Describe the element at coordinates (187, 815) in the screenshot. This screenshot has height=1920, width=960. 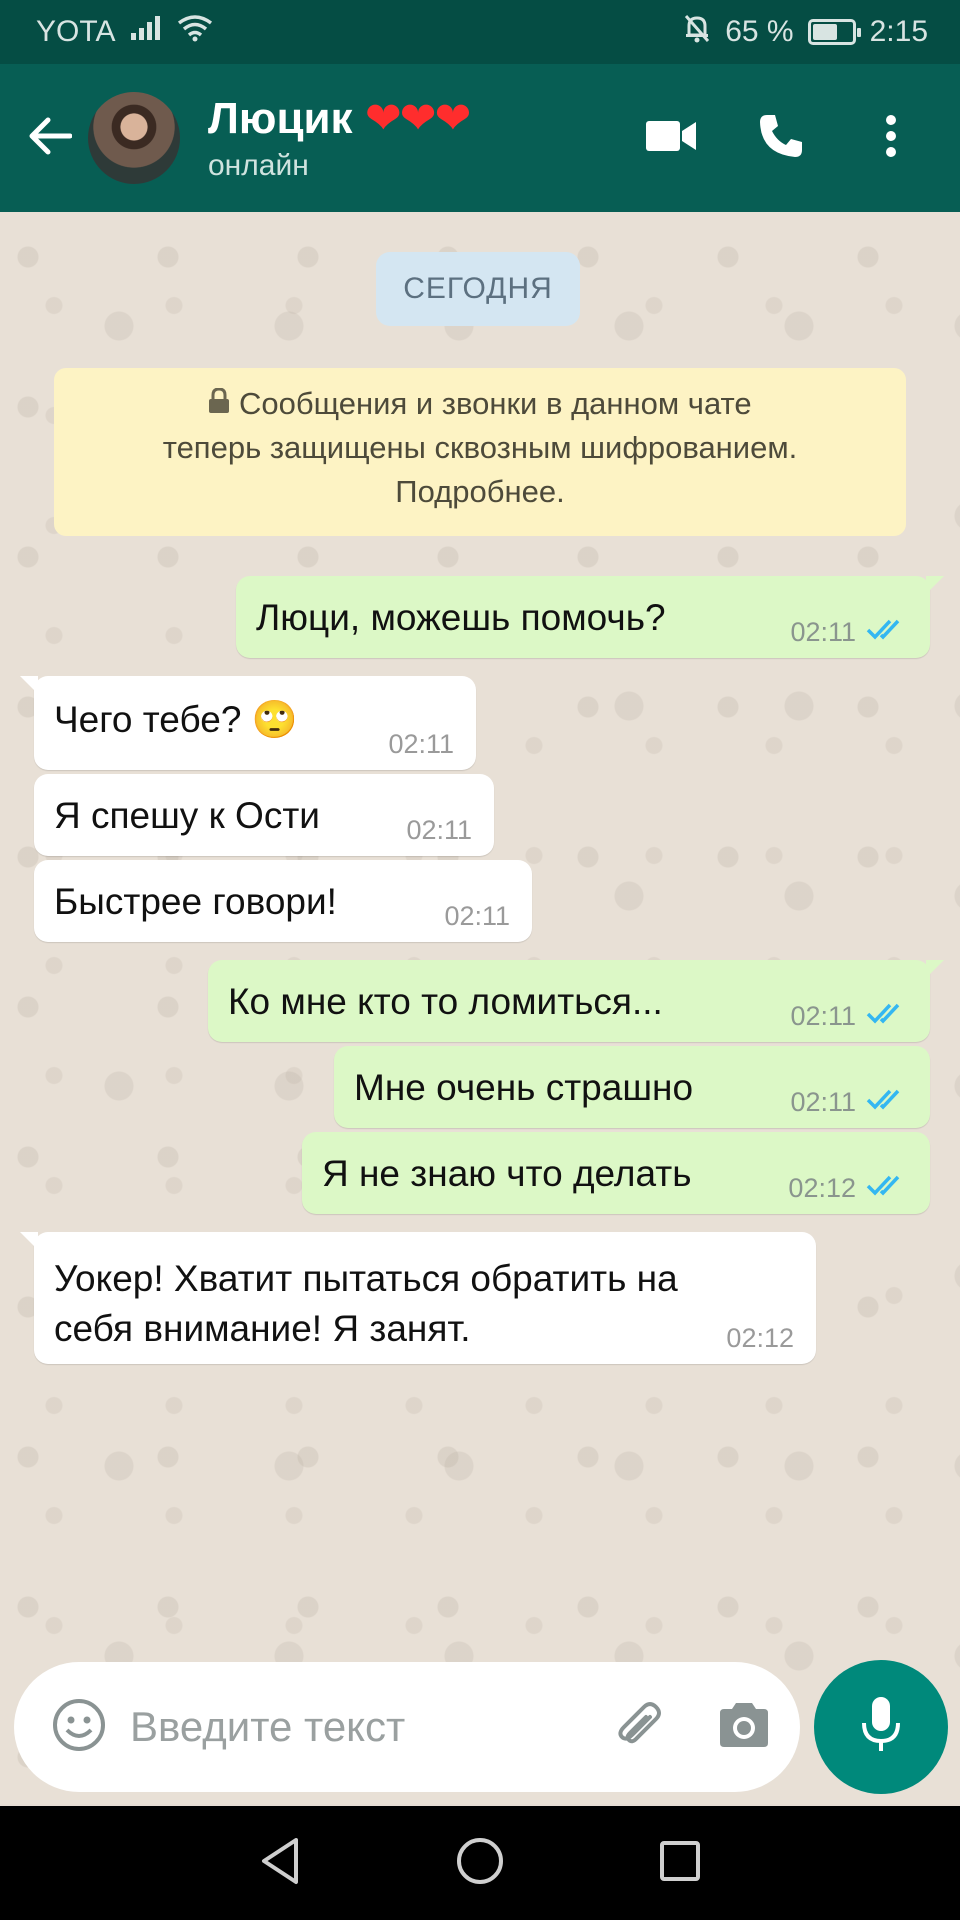
I see `message-text: Я спешу к Ости` at that location.